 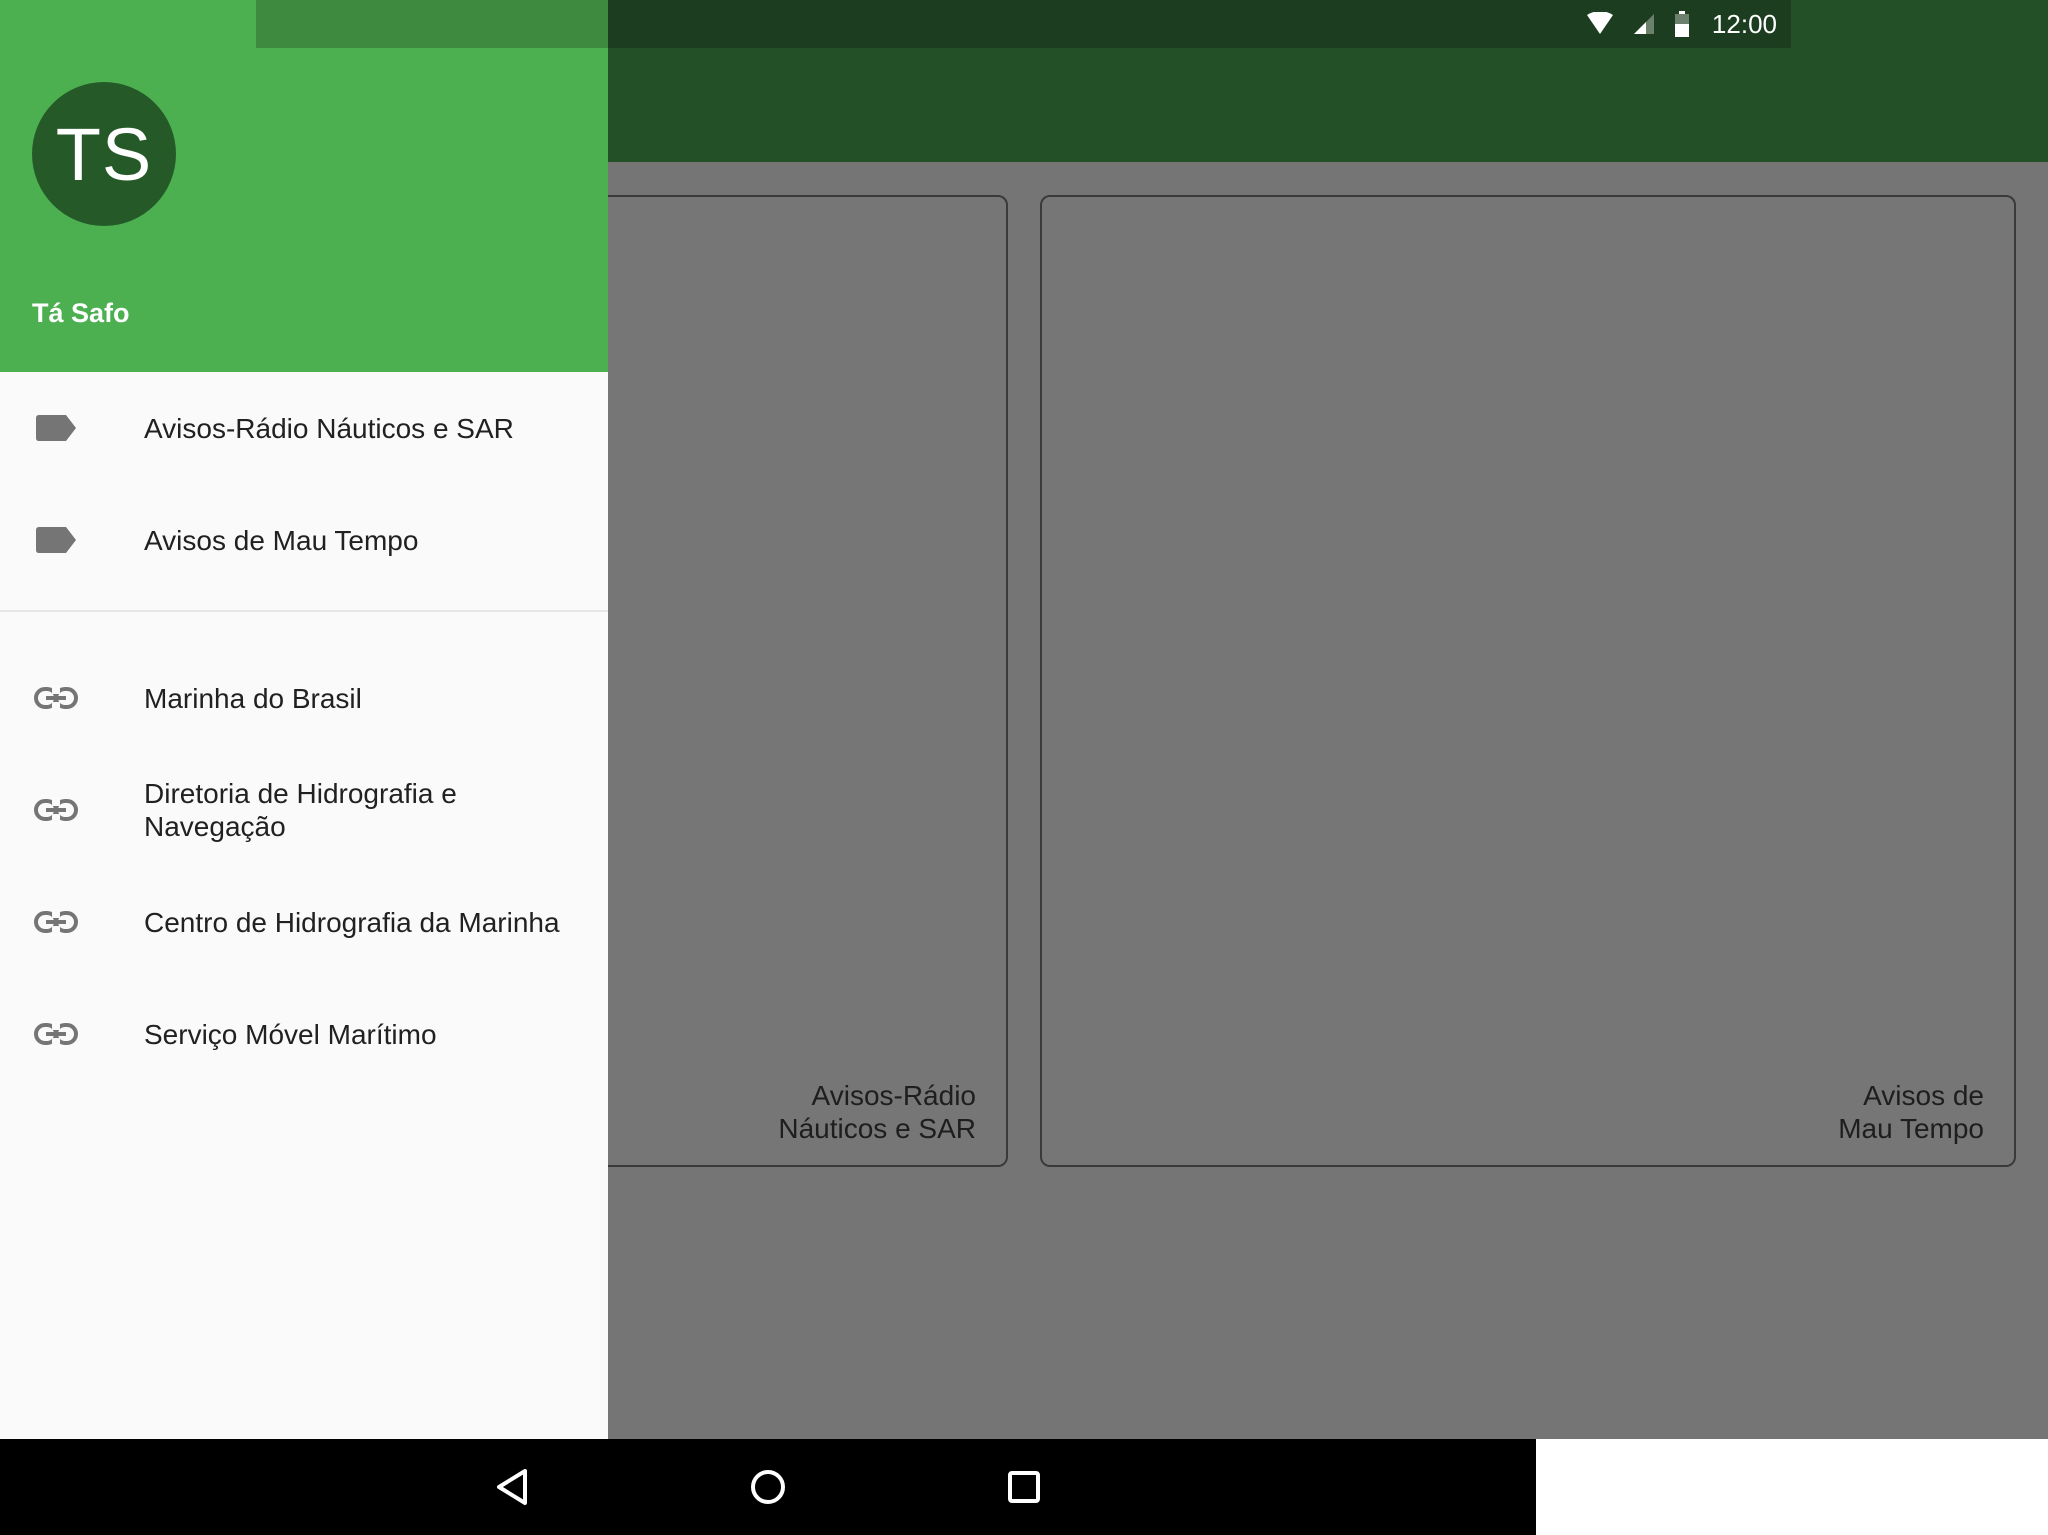 I want to click on recents-button, so click(x=1024, y=1487).